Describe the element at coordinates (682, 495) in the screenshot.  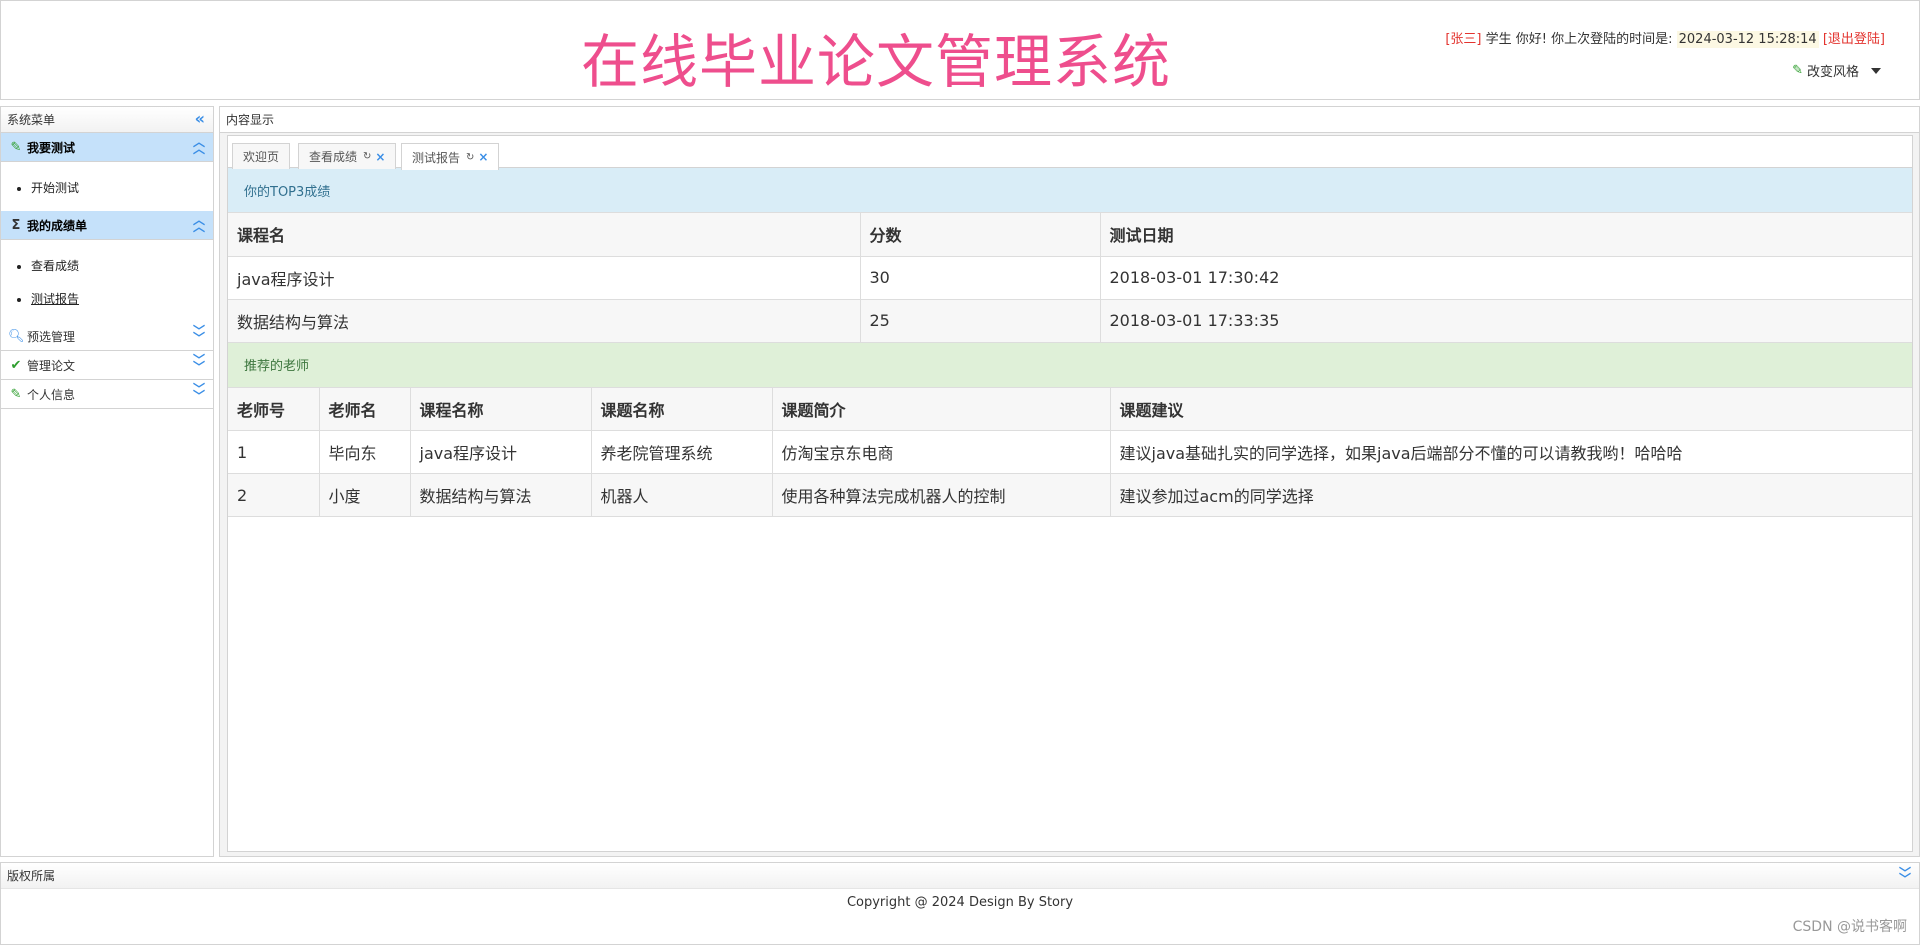
I see `table-cell: 机器人` at that location.